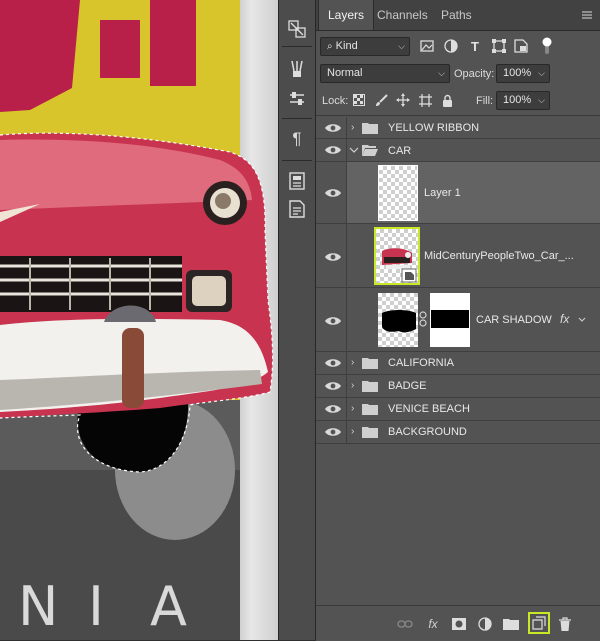 The height and width of the screenshot is (641, 600). I want to click on poster-title-text: N I A, so click(120, 606).